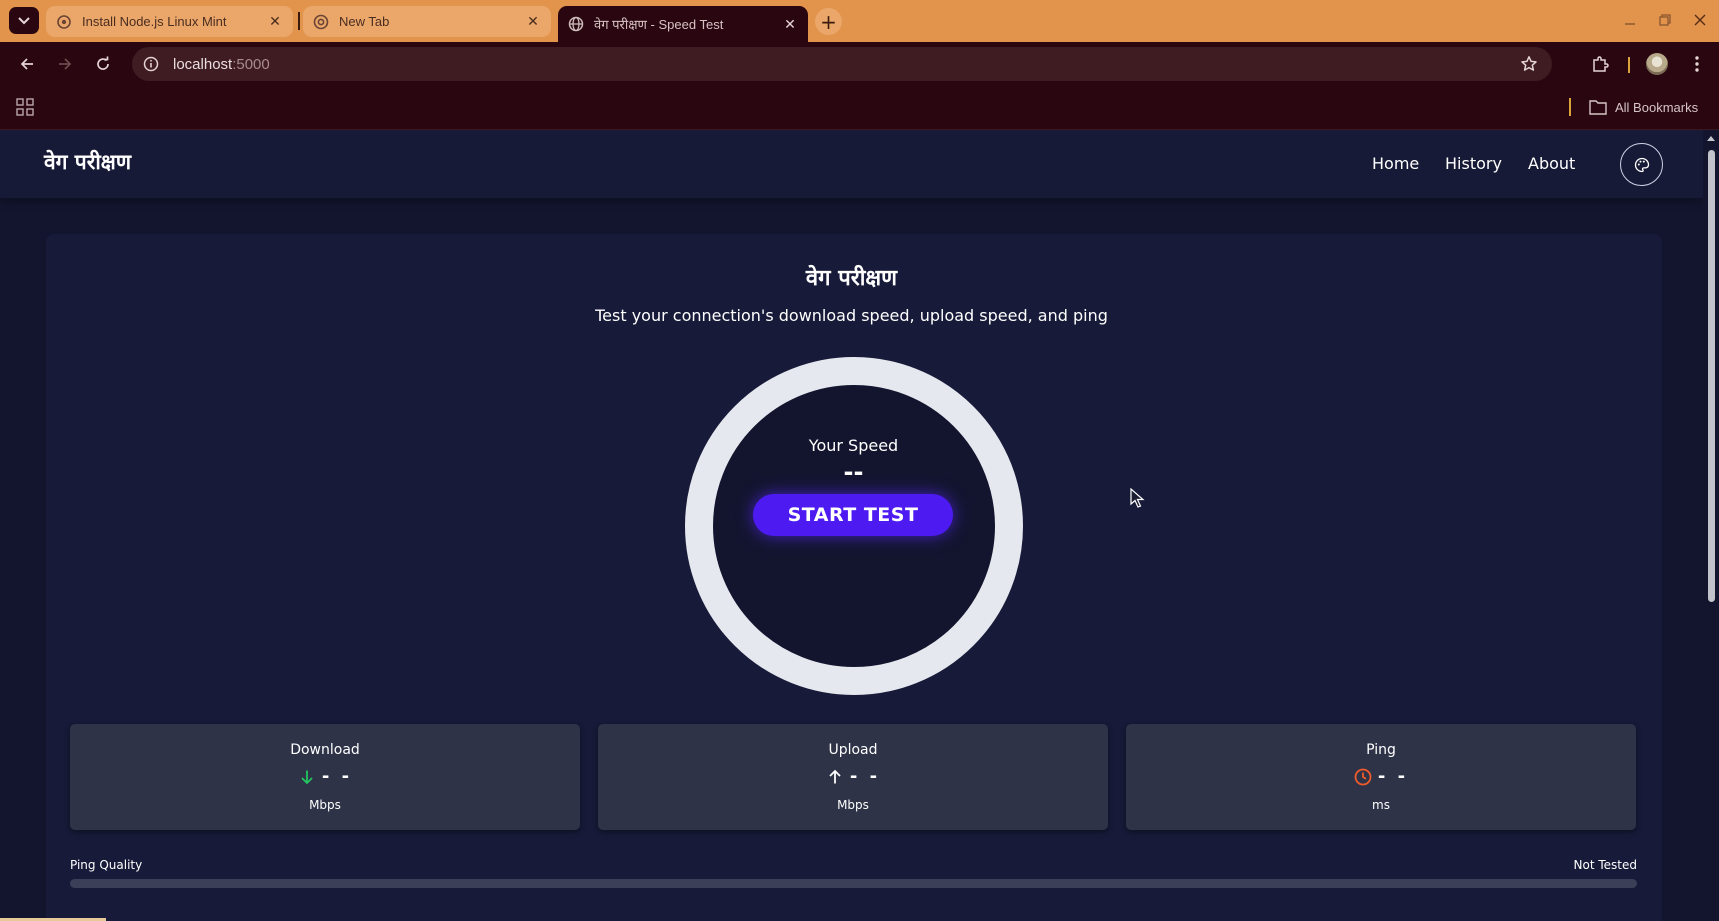 This screenshot has height=921, width=1719. Describe the element at coordinates (1393, 776) in the screenshot. I see `ping-value: - -` at that location.